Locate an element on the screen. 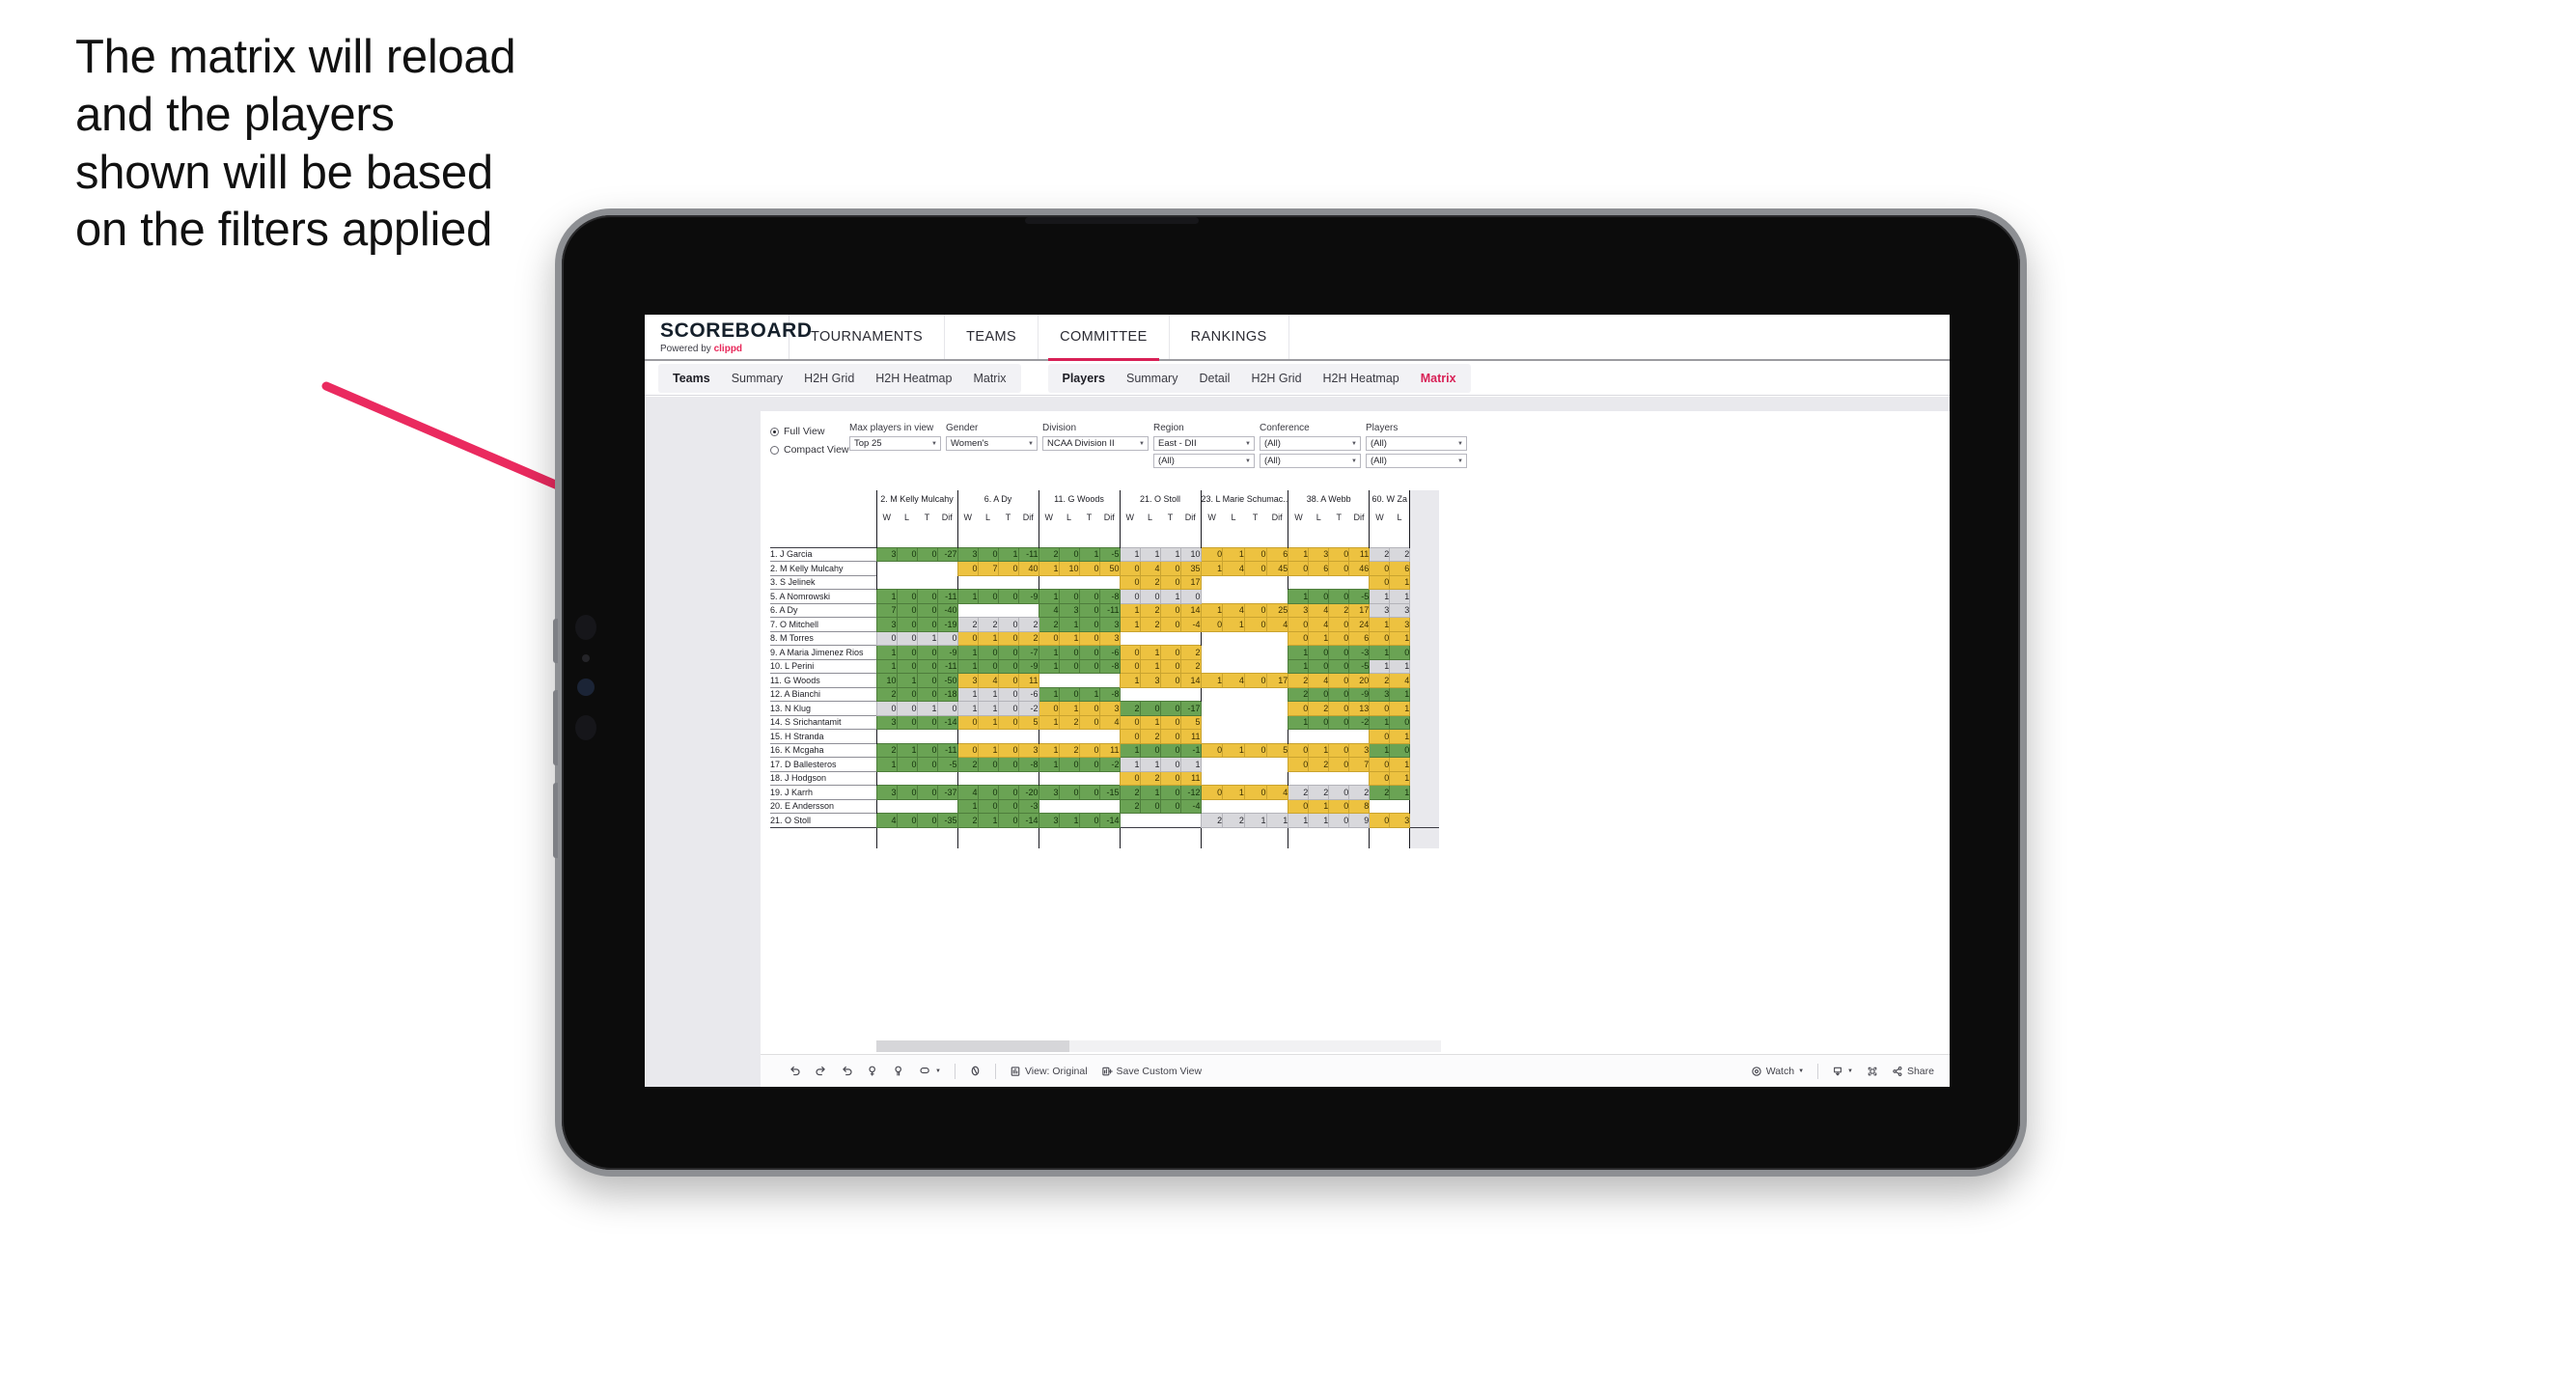 Image resolution: width=2576 pixels, height=1386 pixels. watch-button: Watch ▼ is located at coordinates (1777, 1071).